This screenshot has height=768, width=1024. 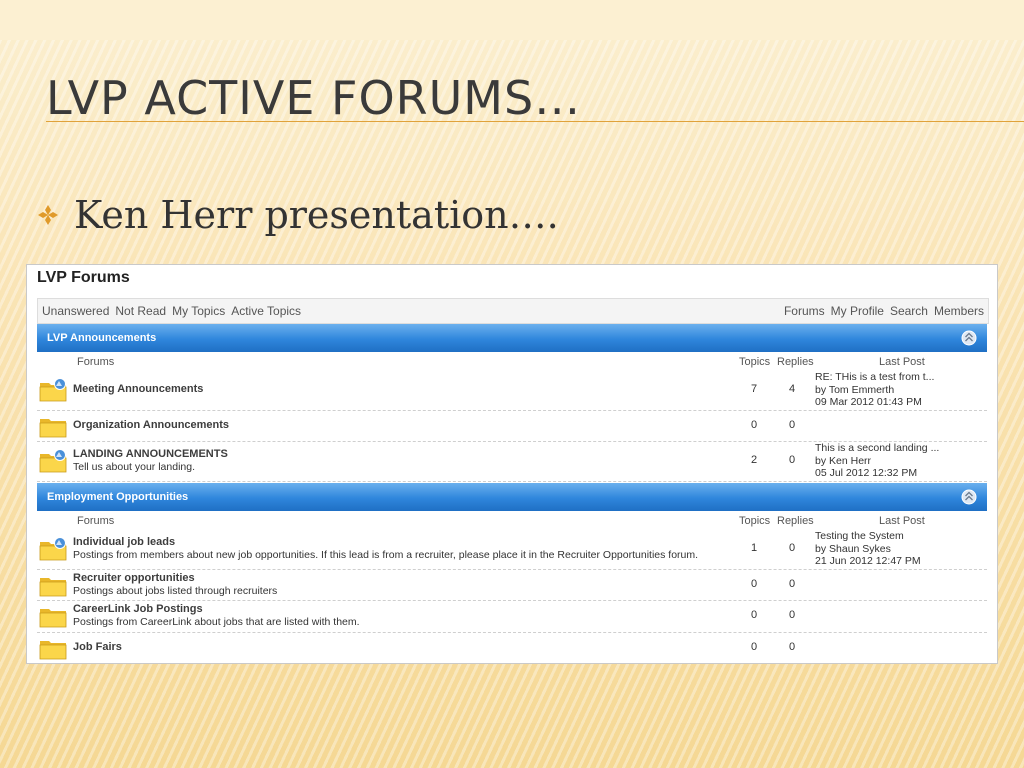 What do you see at coordinates (853, 548) in the screenshot?
I see `last-post-author: by Shaun Sykes` at bounding box center [853, 548].